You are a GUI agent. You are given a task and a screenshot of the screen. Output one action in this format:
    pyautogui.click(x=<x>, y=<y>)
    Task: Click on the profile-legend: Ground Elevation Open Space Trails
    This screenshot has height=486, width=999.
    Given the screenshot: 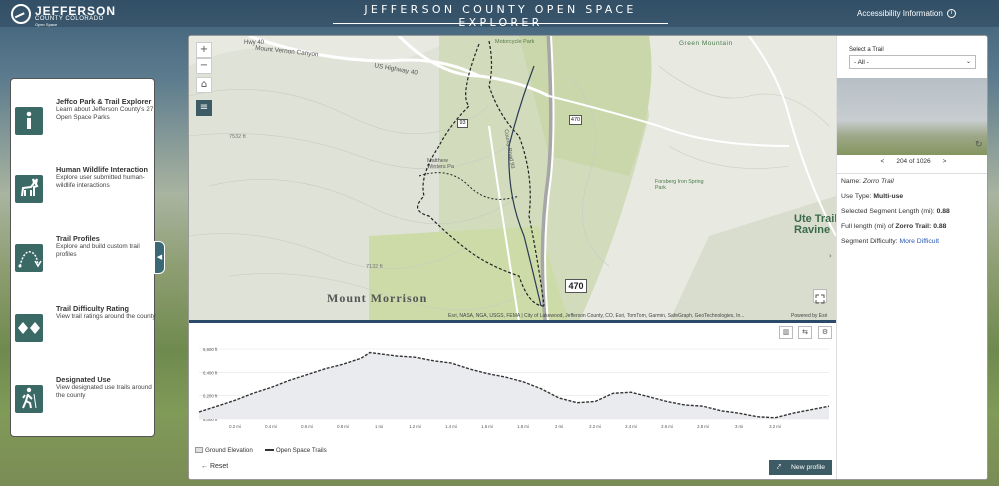 What is the action you would take?
    pyautogui.click(x=261, y=450)
    